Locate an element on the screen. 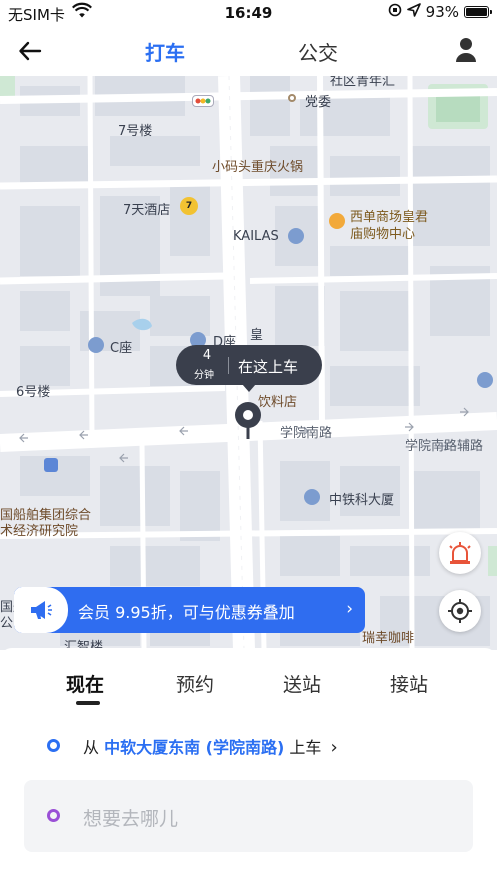 The image size is (497, 883). active-tab-indicator is located at coordinates (88, 703).